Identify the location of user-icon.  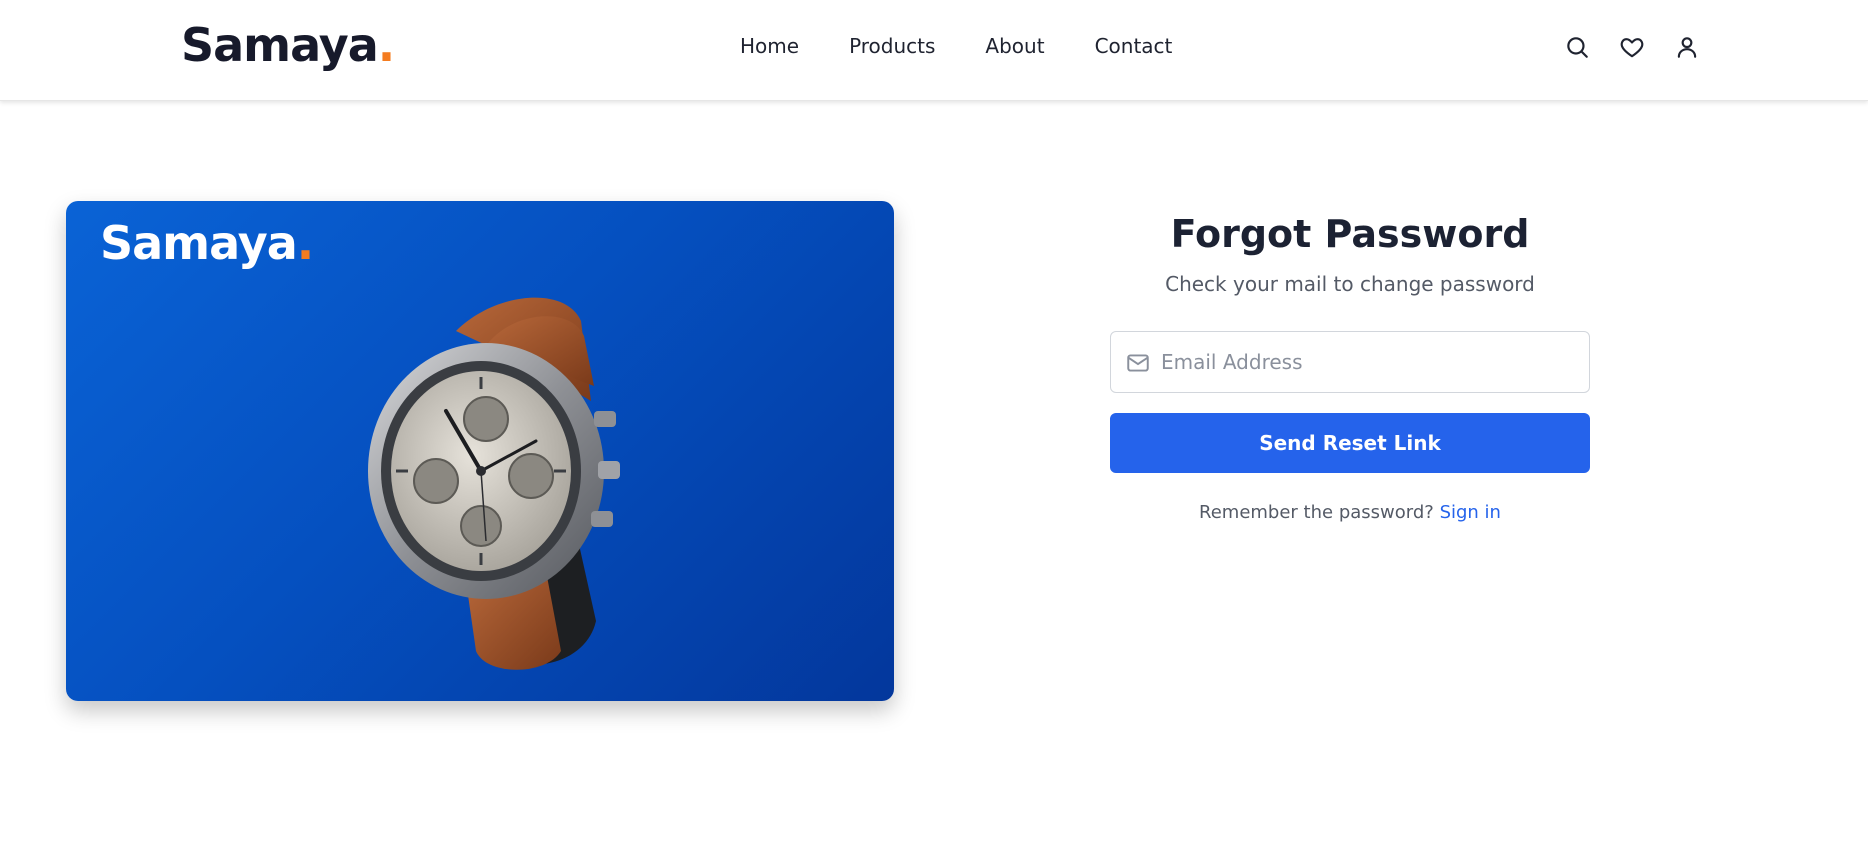
(1687, 47).